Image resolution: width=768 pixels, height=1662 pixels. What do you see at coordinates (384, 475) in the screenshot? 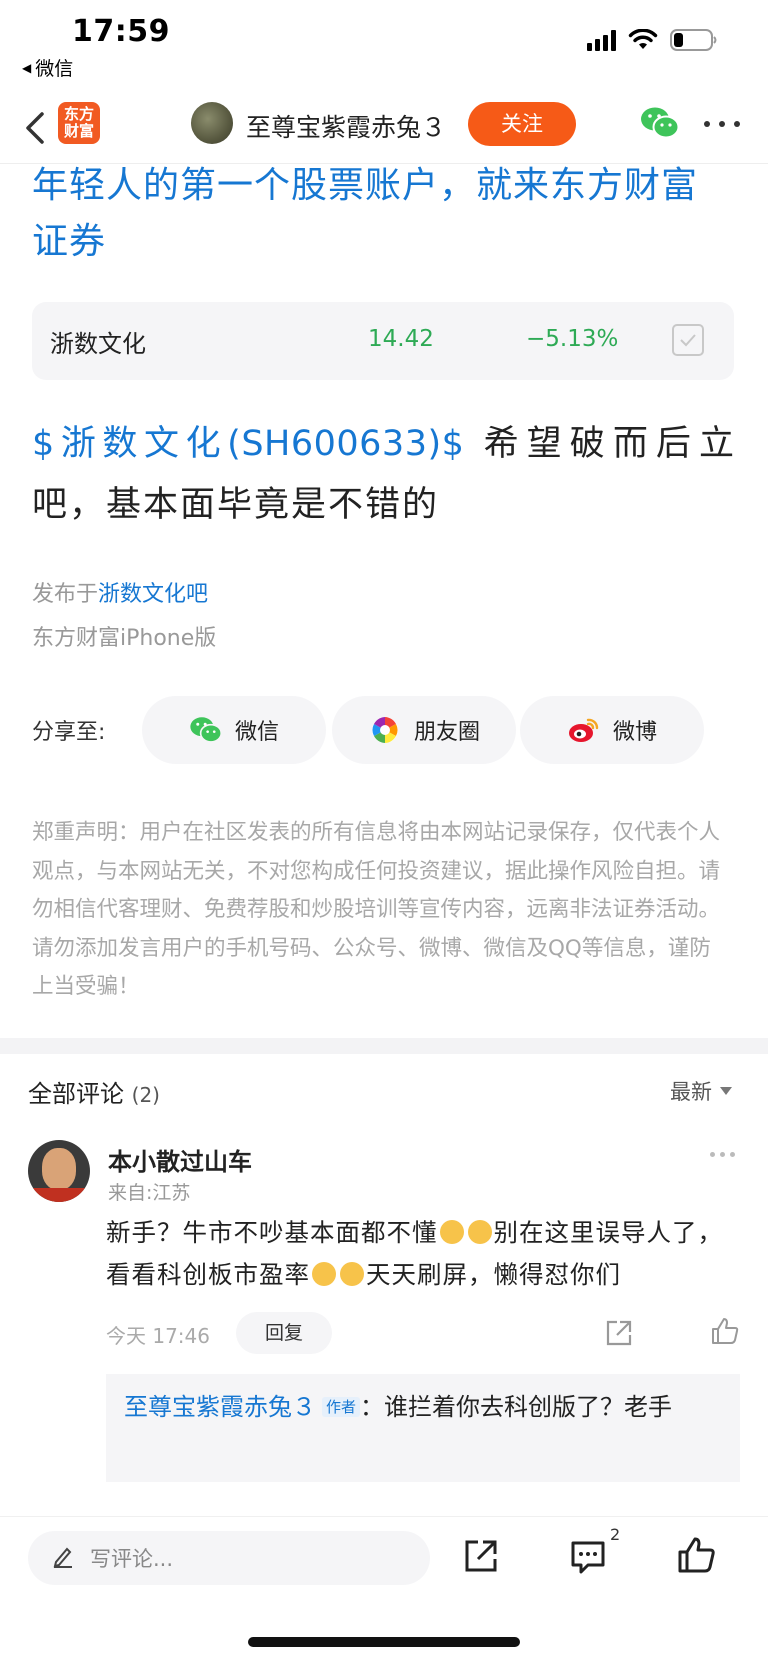
I see `post-body: $浙数文化(SH600633)$ 希望破而后立吧，基本面毕竟是不错的` at bounding box center [384, 475].